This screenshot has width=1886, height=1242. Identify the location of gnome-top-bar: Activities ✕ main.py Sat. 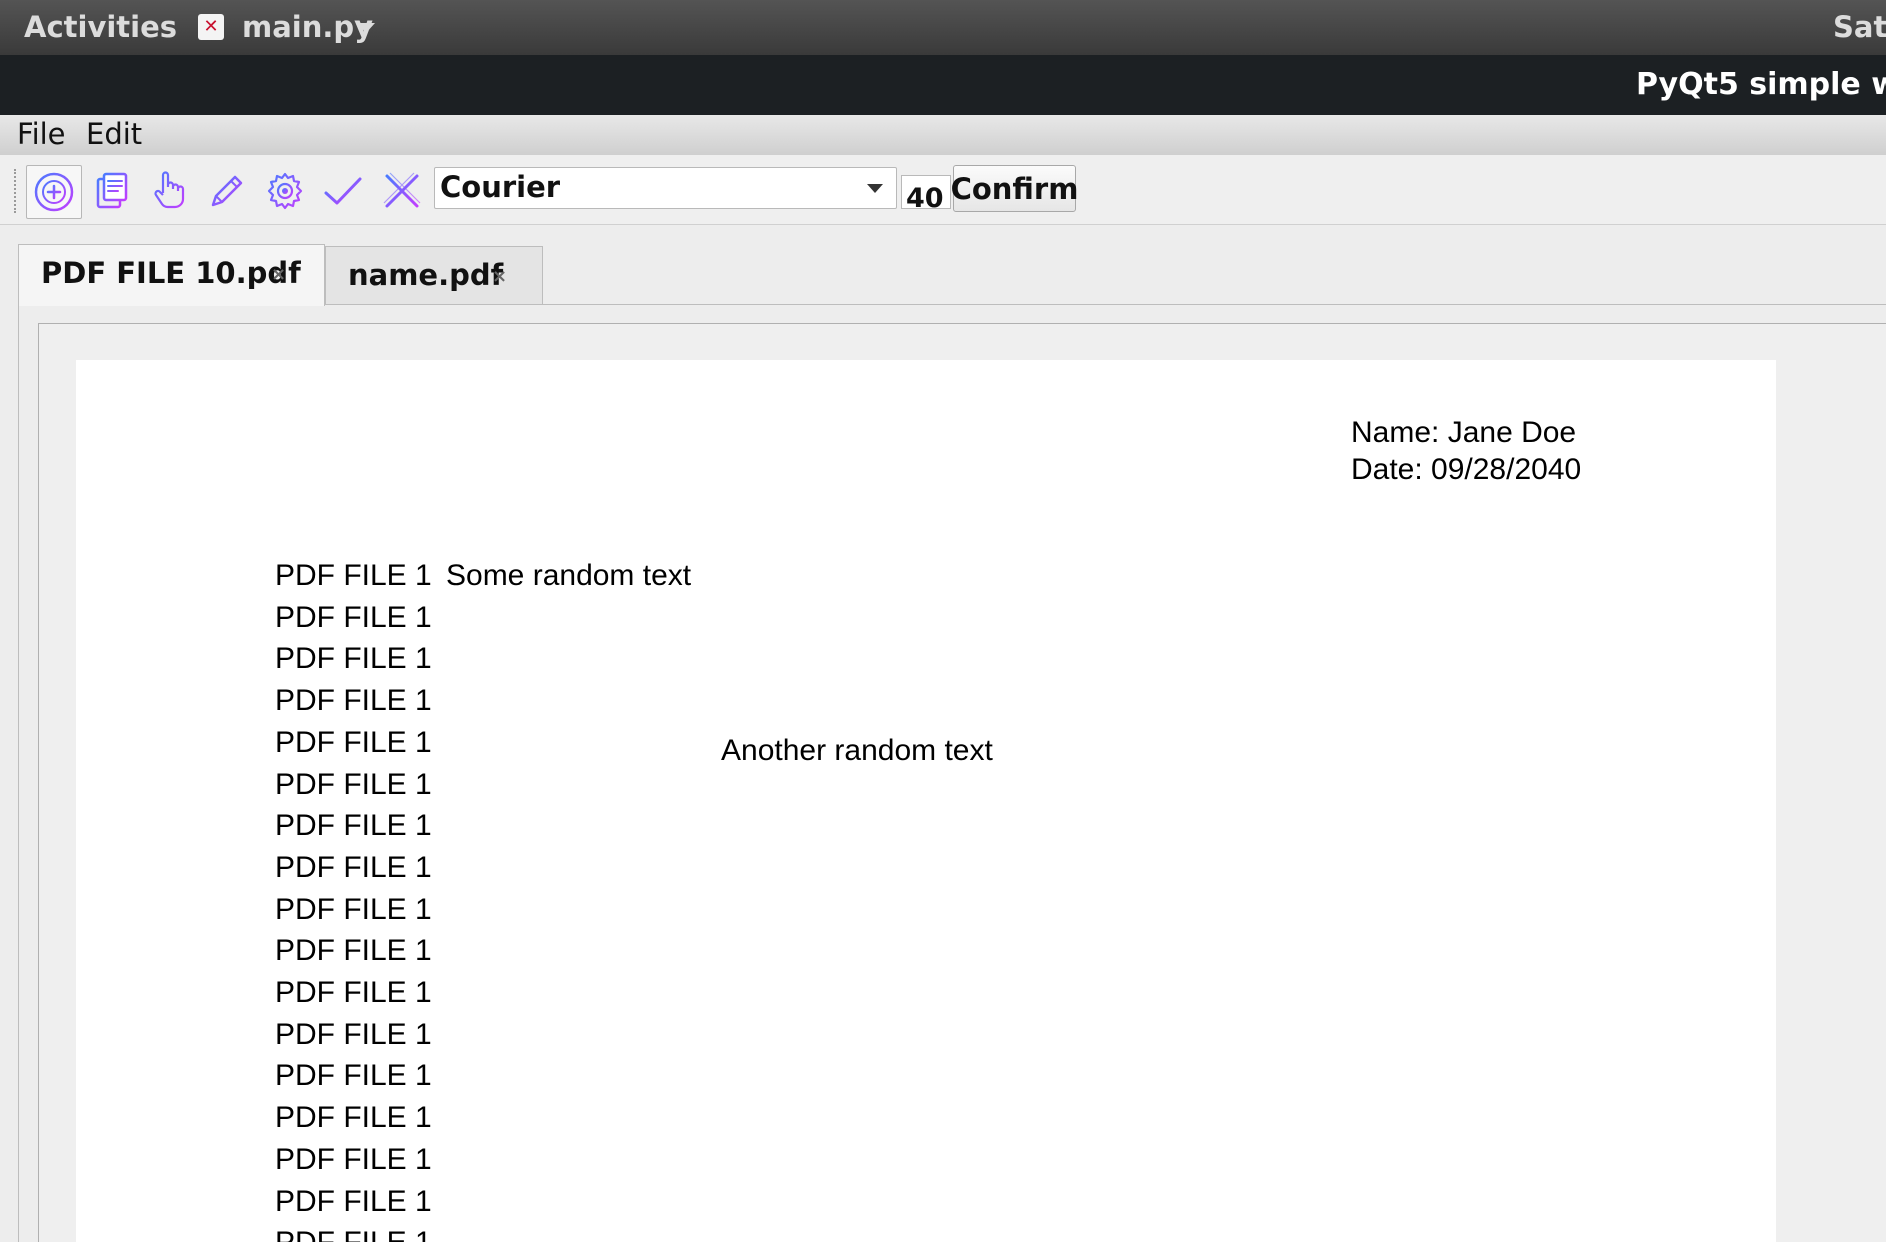
(943, 27).